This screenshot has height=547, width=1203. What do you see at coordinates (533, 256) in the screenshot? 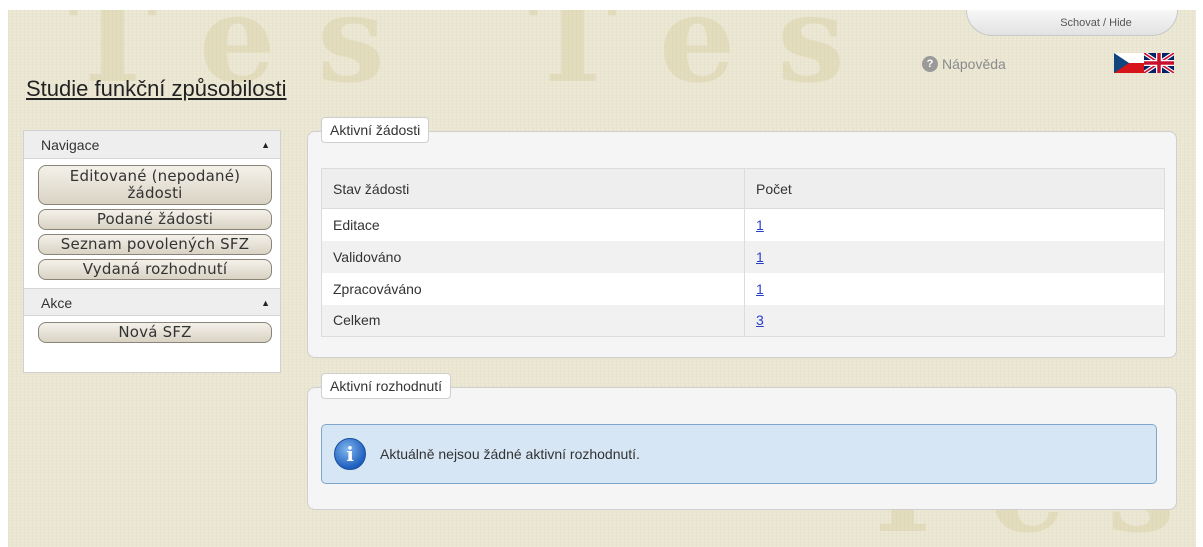
I see `state-cell: Validováno` at bounding box center [533, 256].